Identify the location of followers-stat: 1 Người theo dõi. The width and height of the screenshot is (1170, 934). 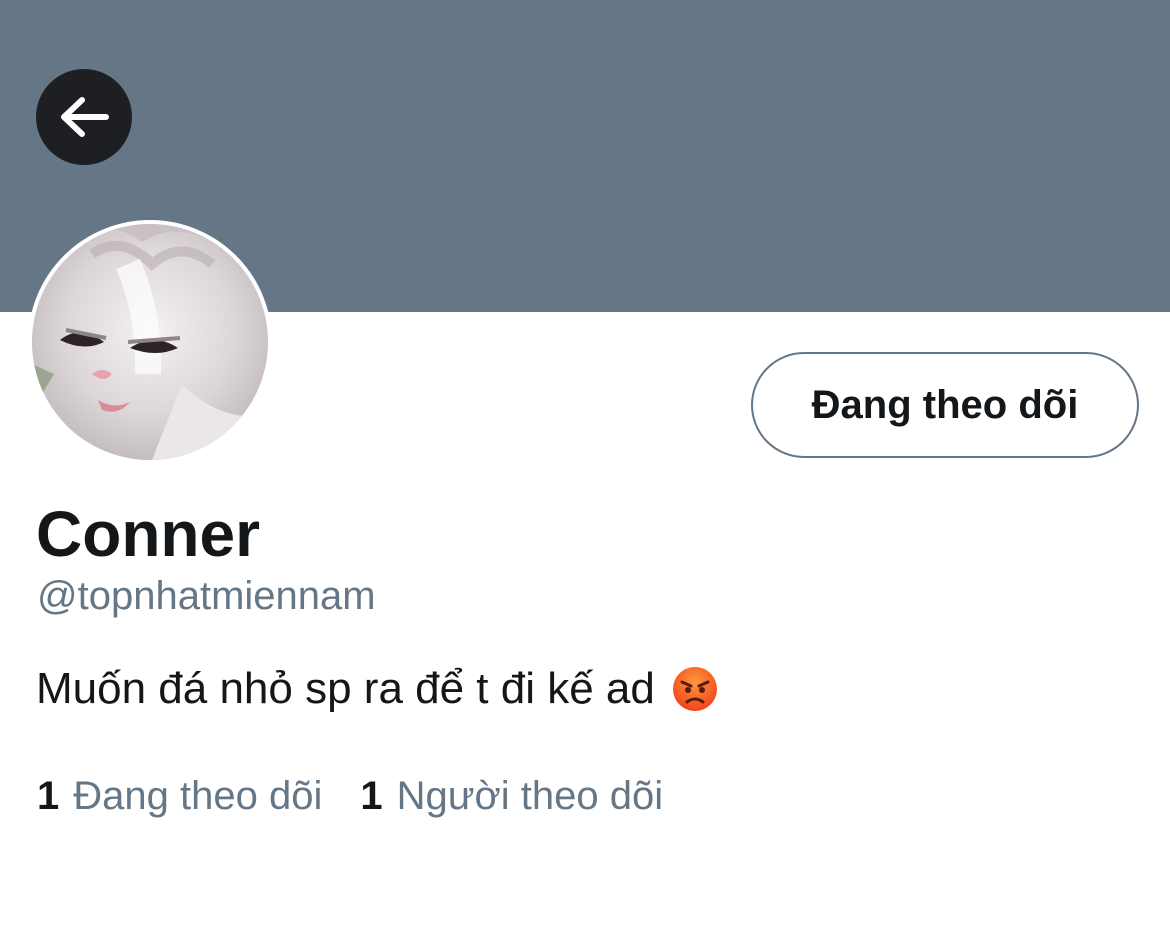
(511, 796).